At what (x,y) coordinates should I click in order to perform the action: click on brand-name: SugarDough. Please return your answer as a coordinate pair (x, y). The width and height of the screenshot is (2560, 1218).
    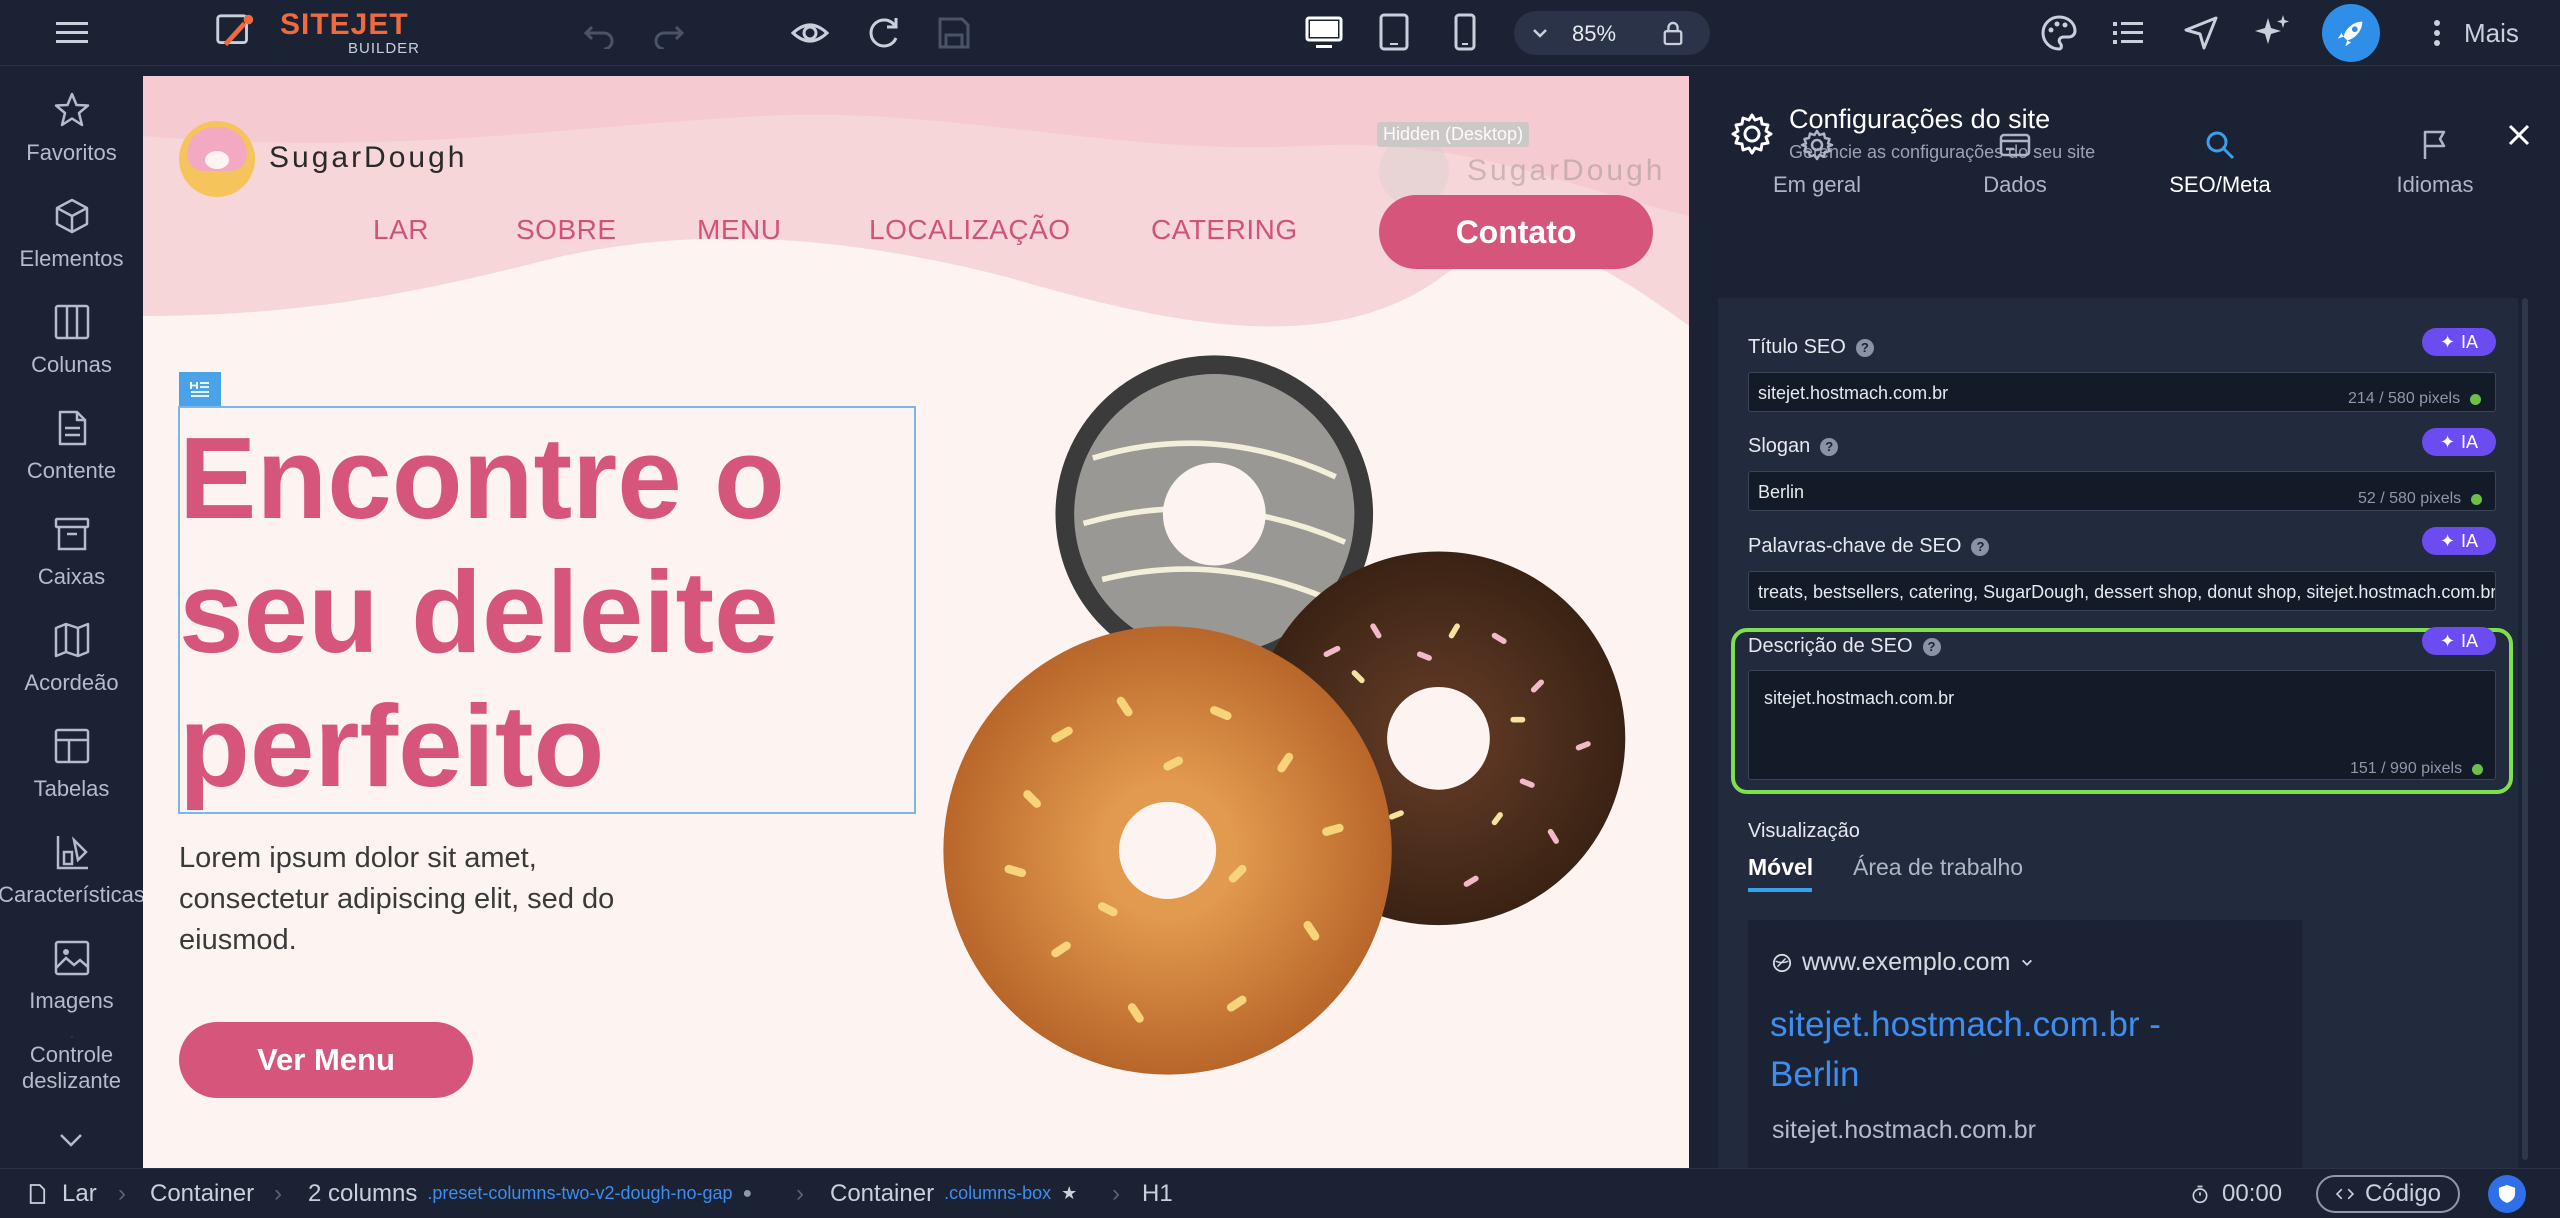
    Looking at the image, I should click on (368, 157).